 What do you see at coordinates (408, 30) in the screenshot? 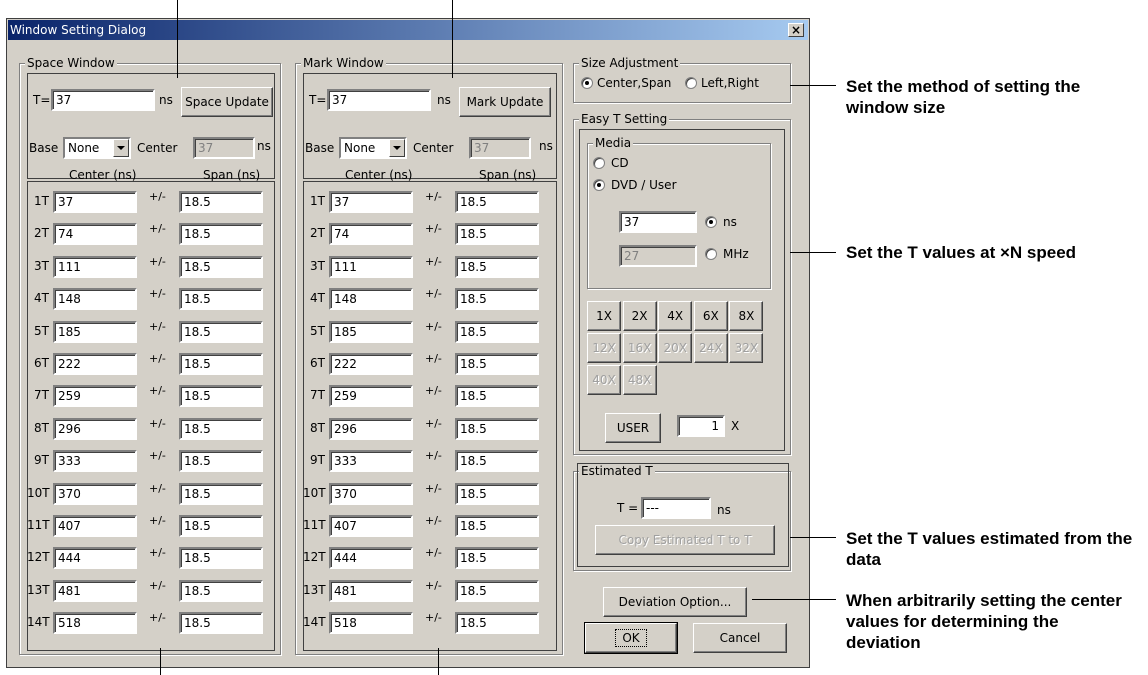
I see `title-bar: Window Setting Dialog ×` at bounding box center [408, 30].